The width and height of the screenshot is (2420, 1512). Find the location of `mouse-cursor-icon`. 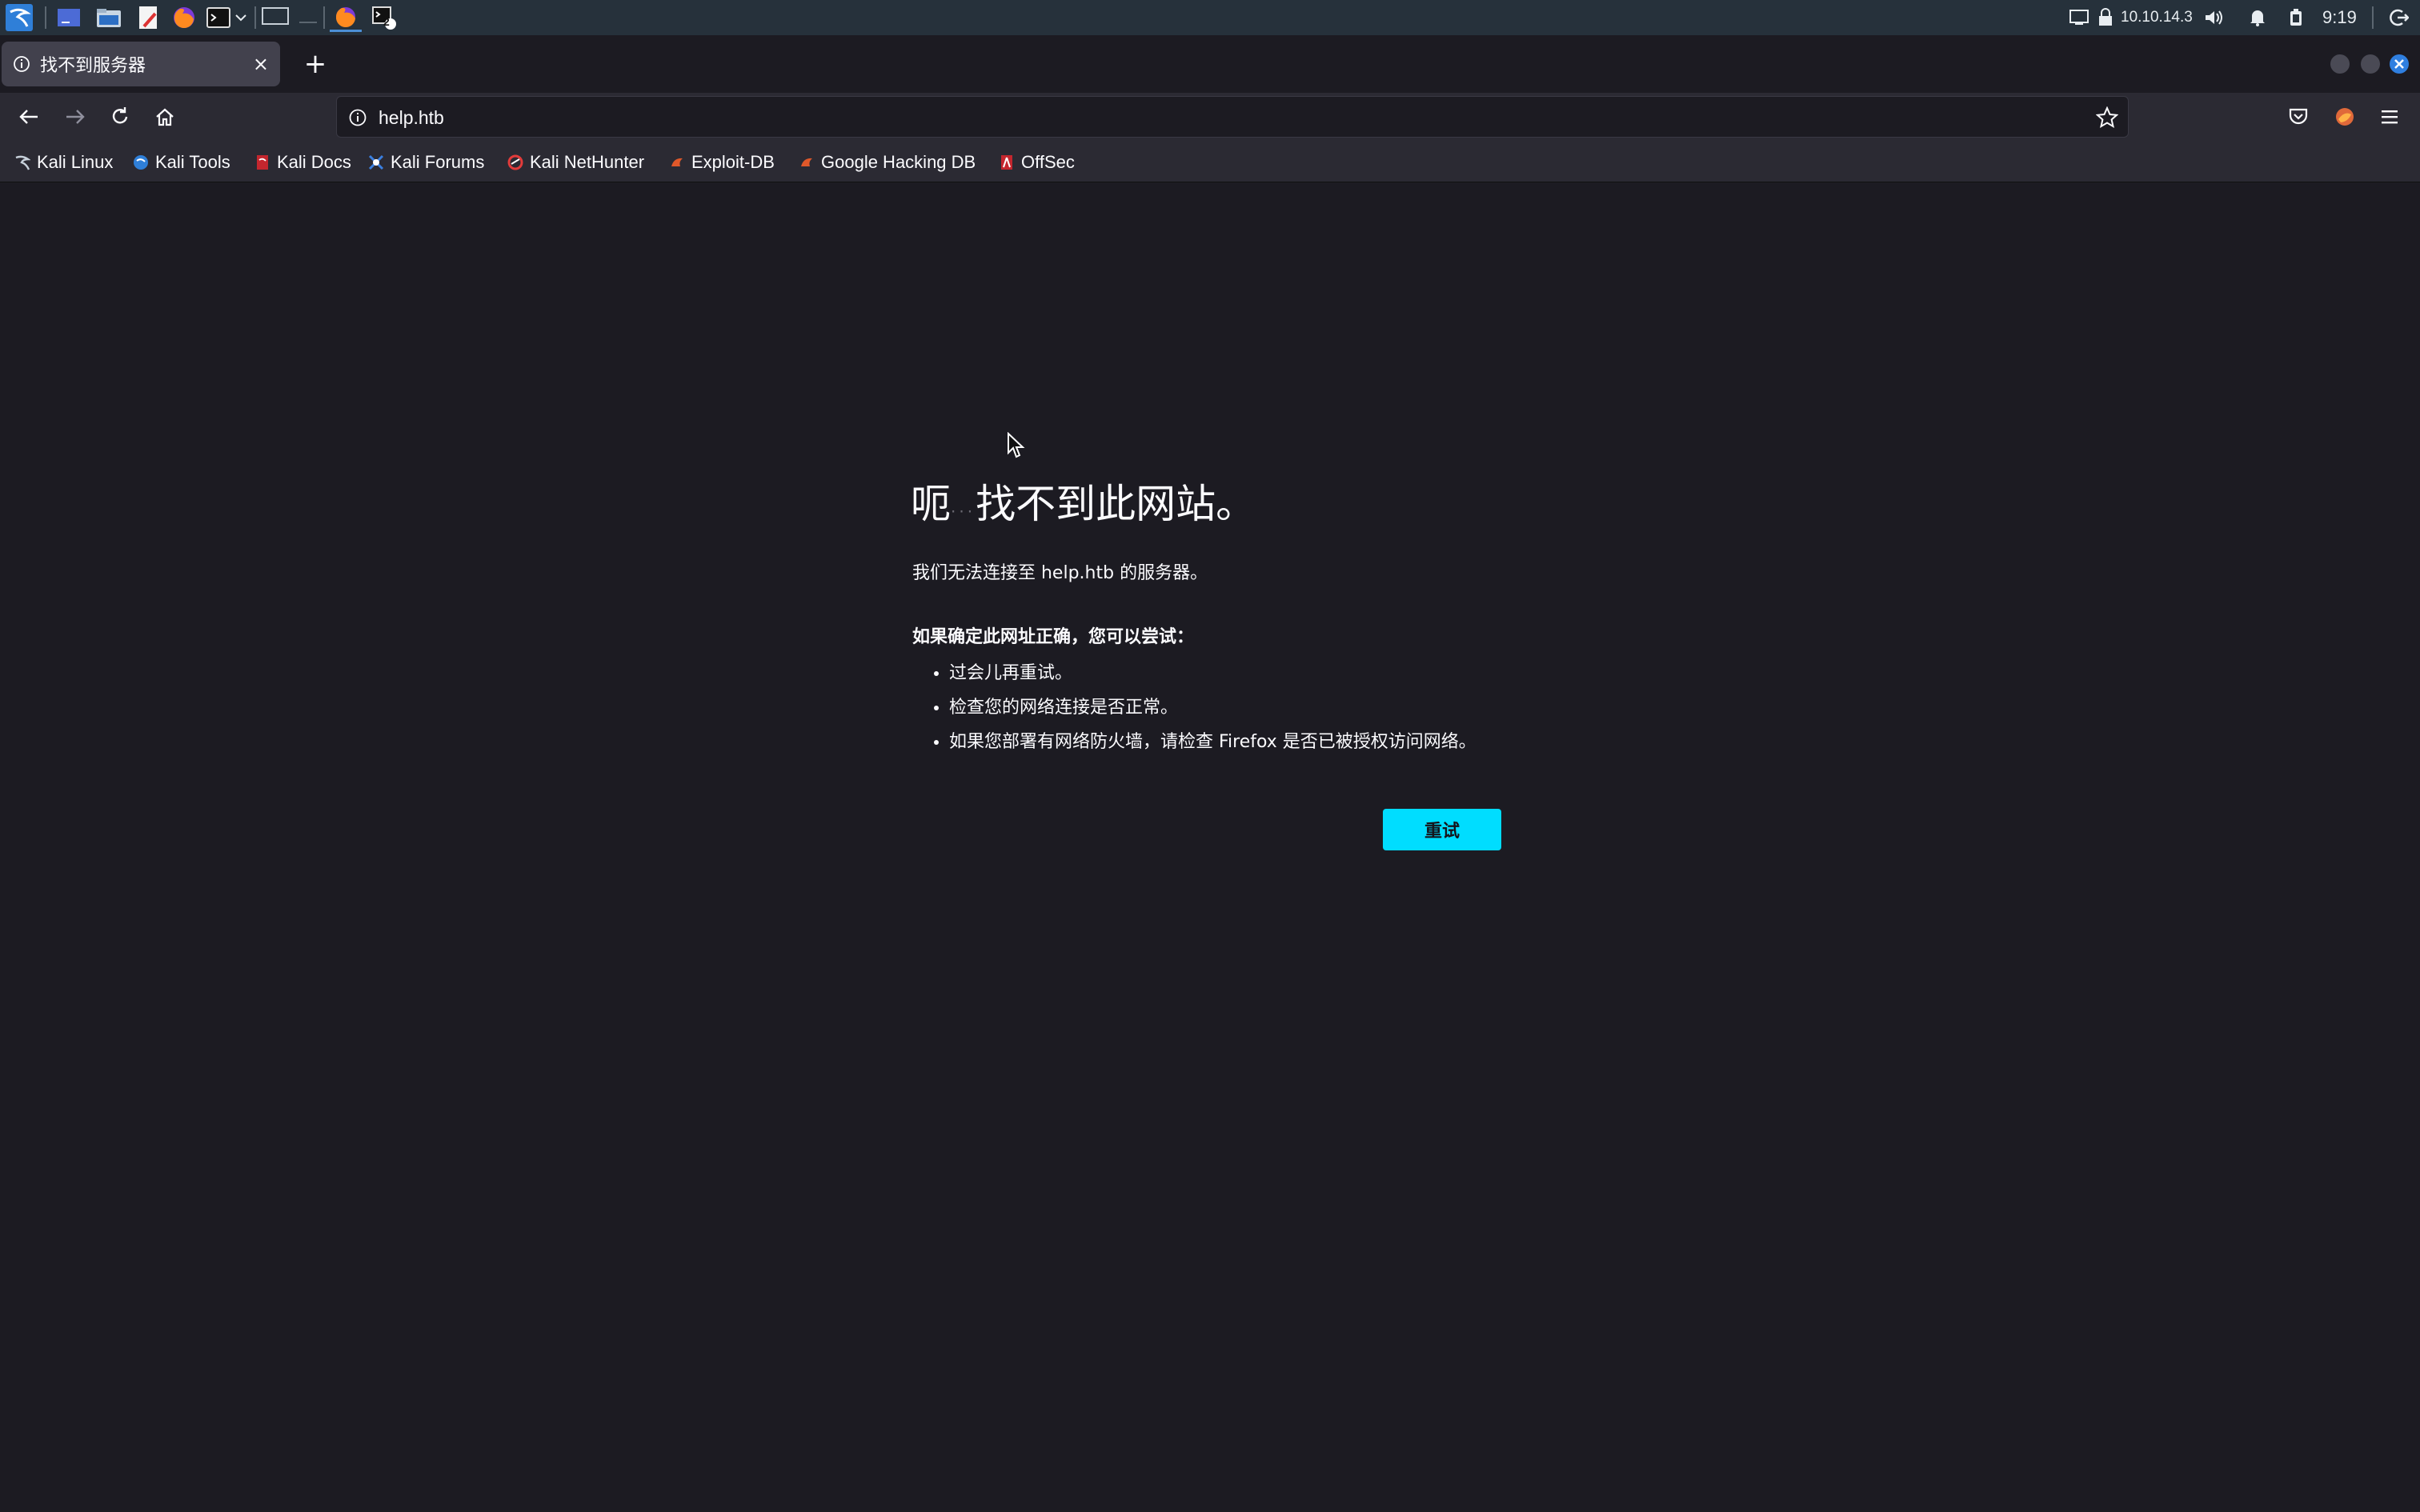

mouse-cursor-icon is located at coordinates (1016, 446).